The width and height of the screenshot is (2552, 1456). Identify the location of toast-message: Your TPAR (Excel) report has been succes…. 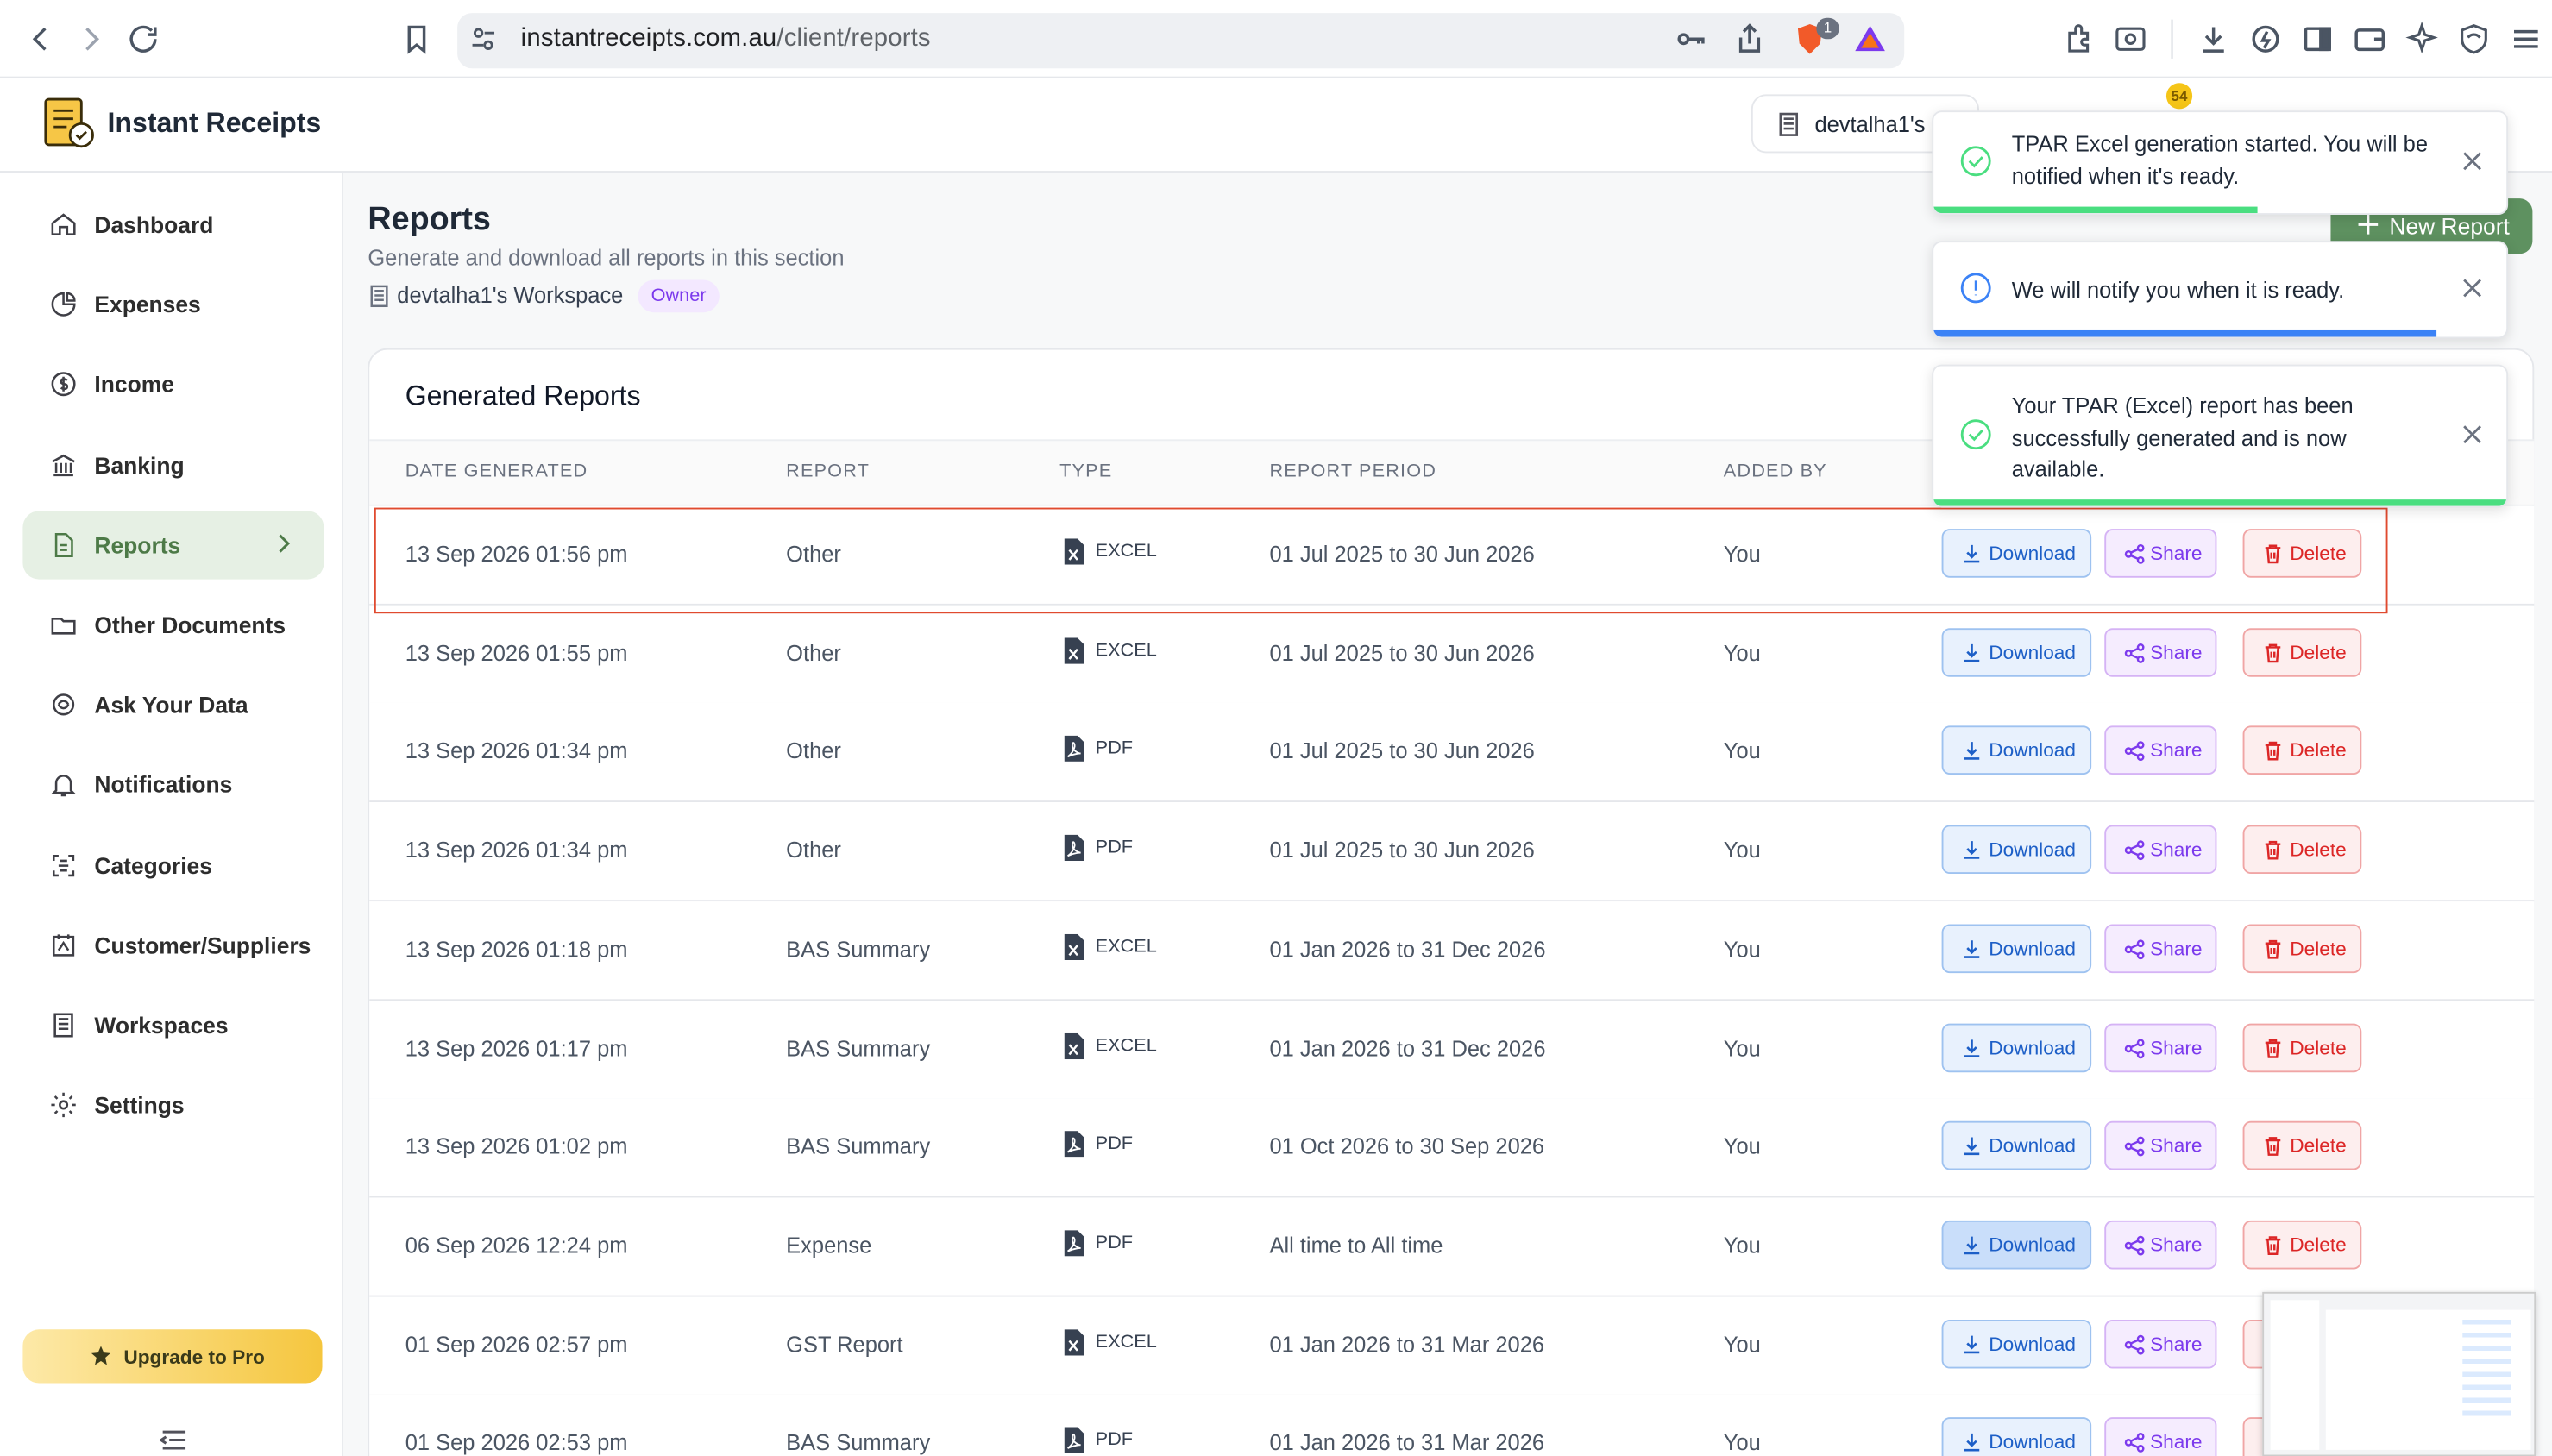
(2183, 438).